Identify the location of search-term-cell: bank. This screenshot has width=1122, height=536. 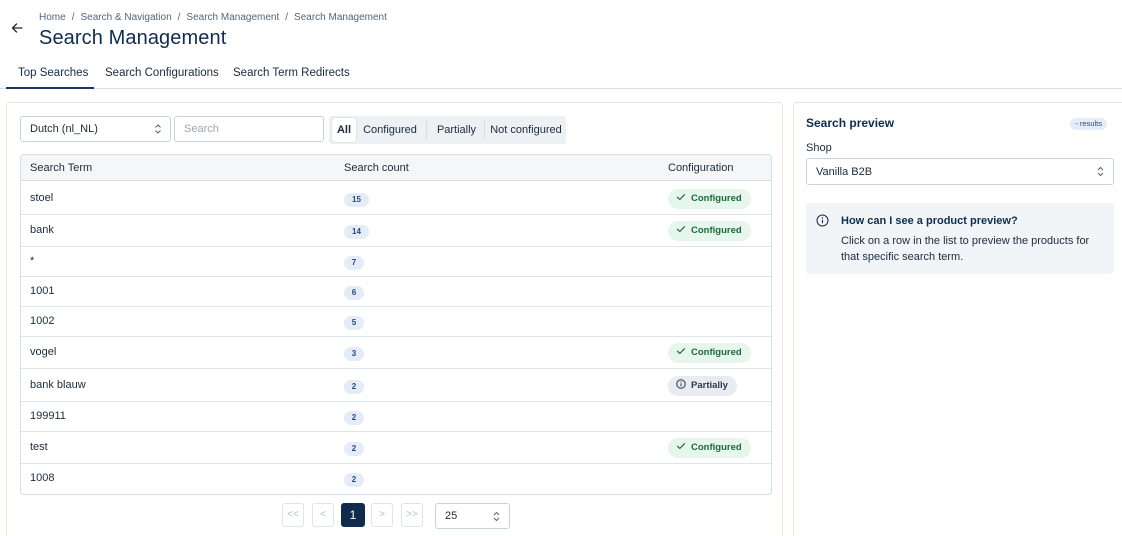
(42, 230).